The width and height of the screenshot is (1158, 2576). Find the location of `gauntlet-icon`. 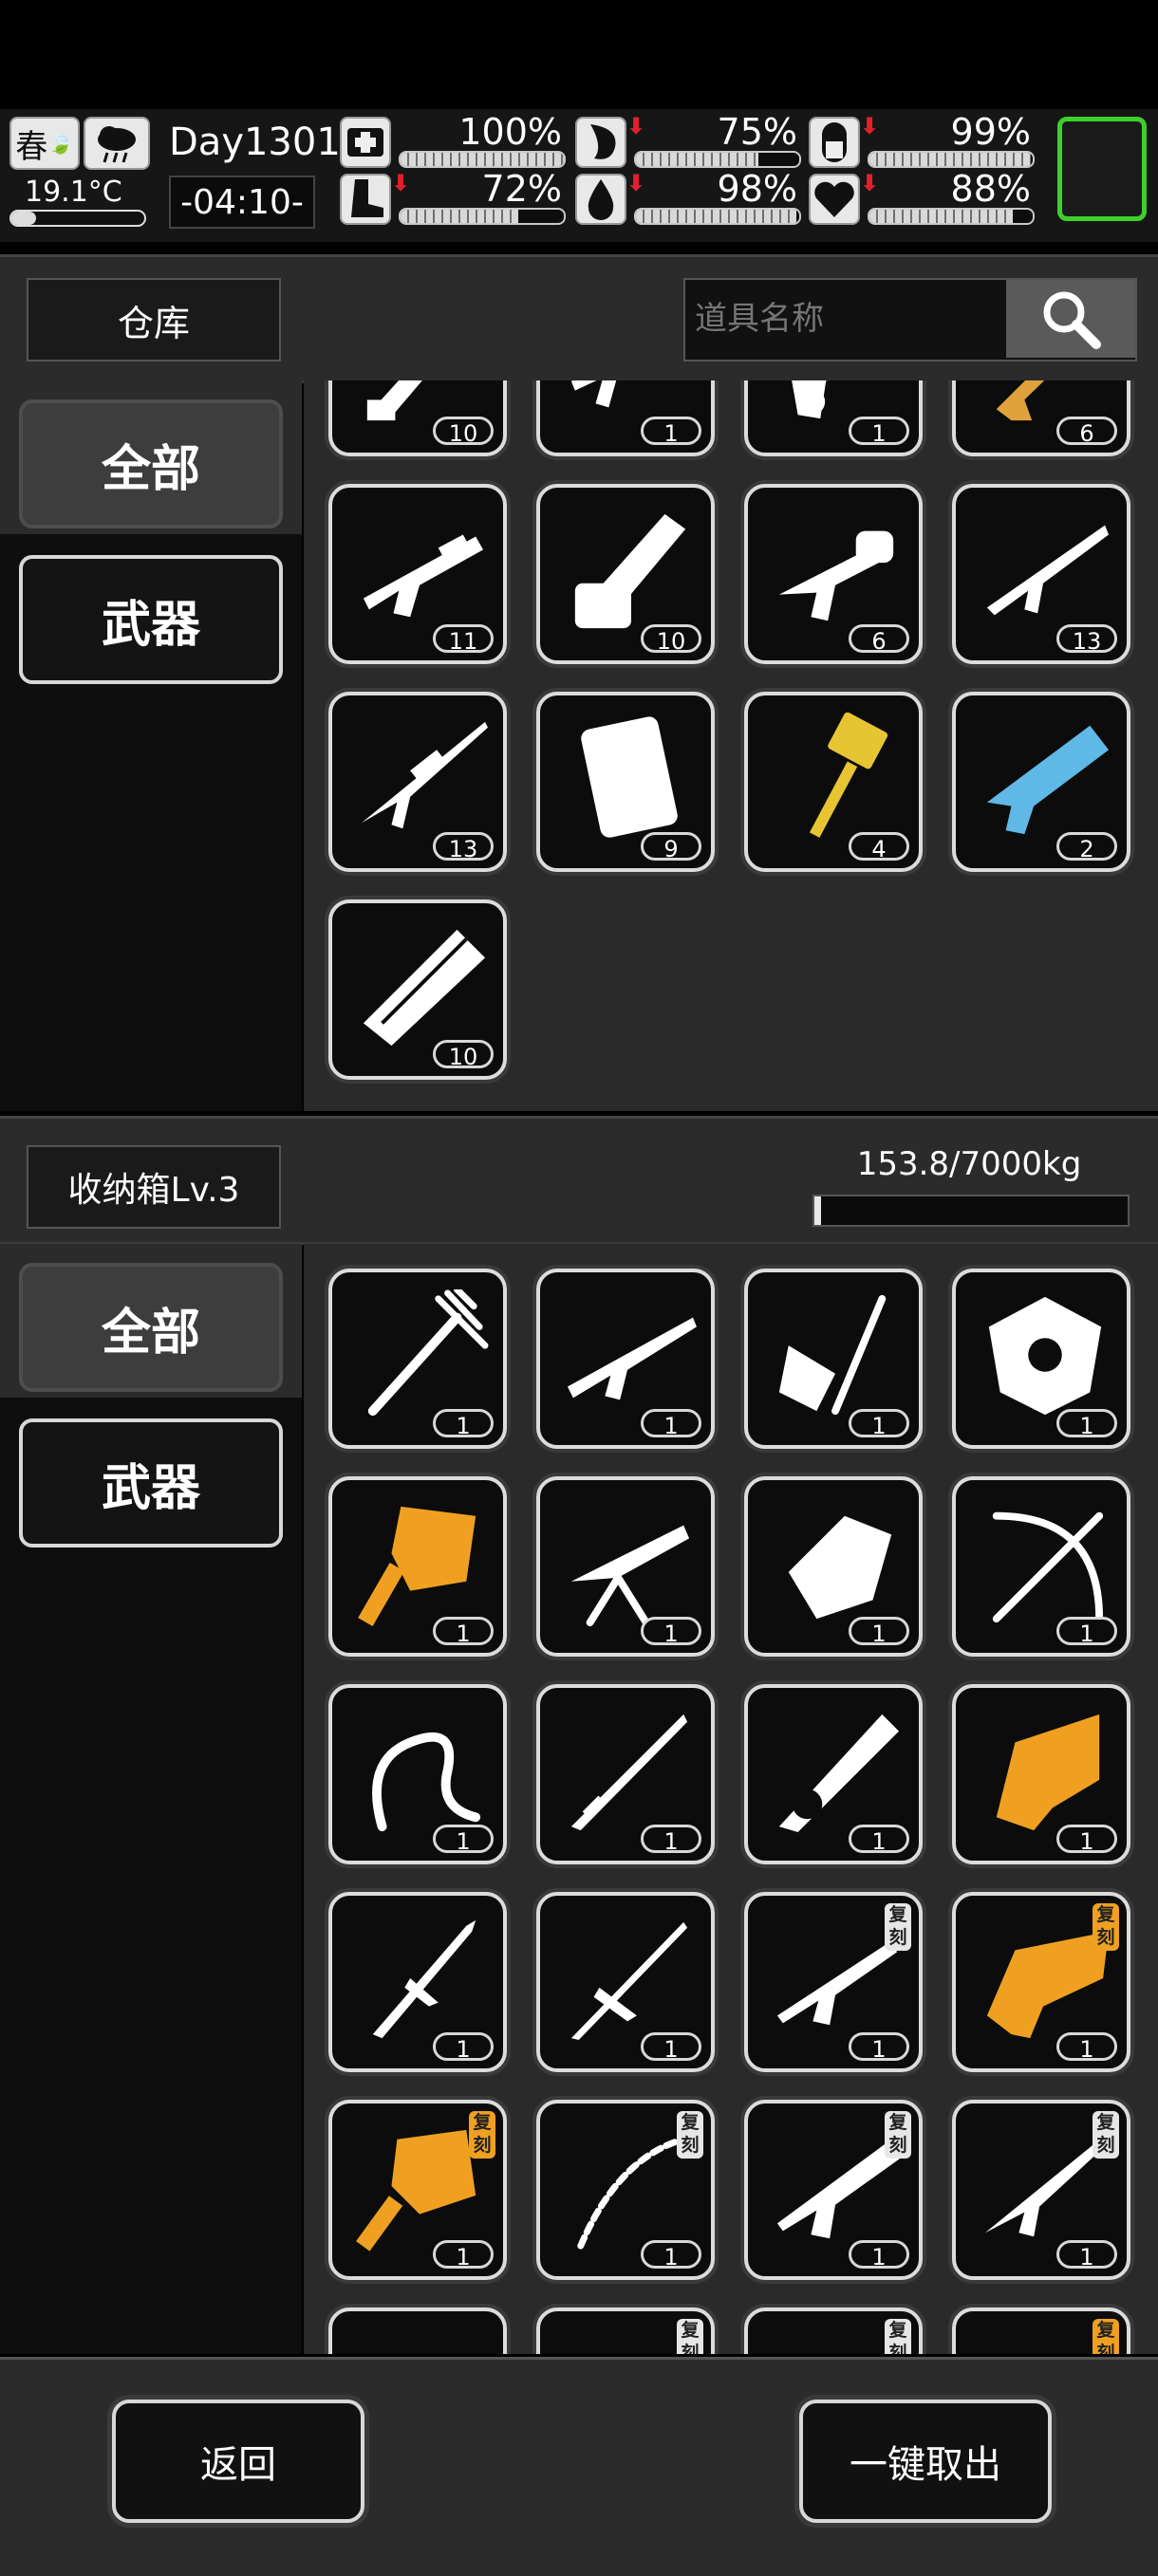

gauntlet-icon is located at coordinates (840, 1567).